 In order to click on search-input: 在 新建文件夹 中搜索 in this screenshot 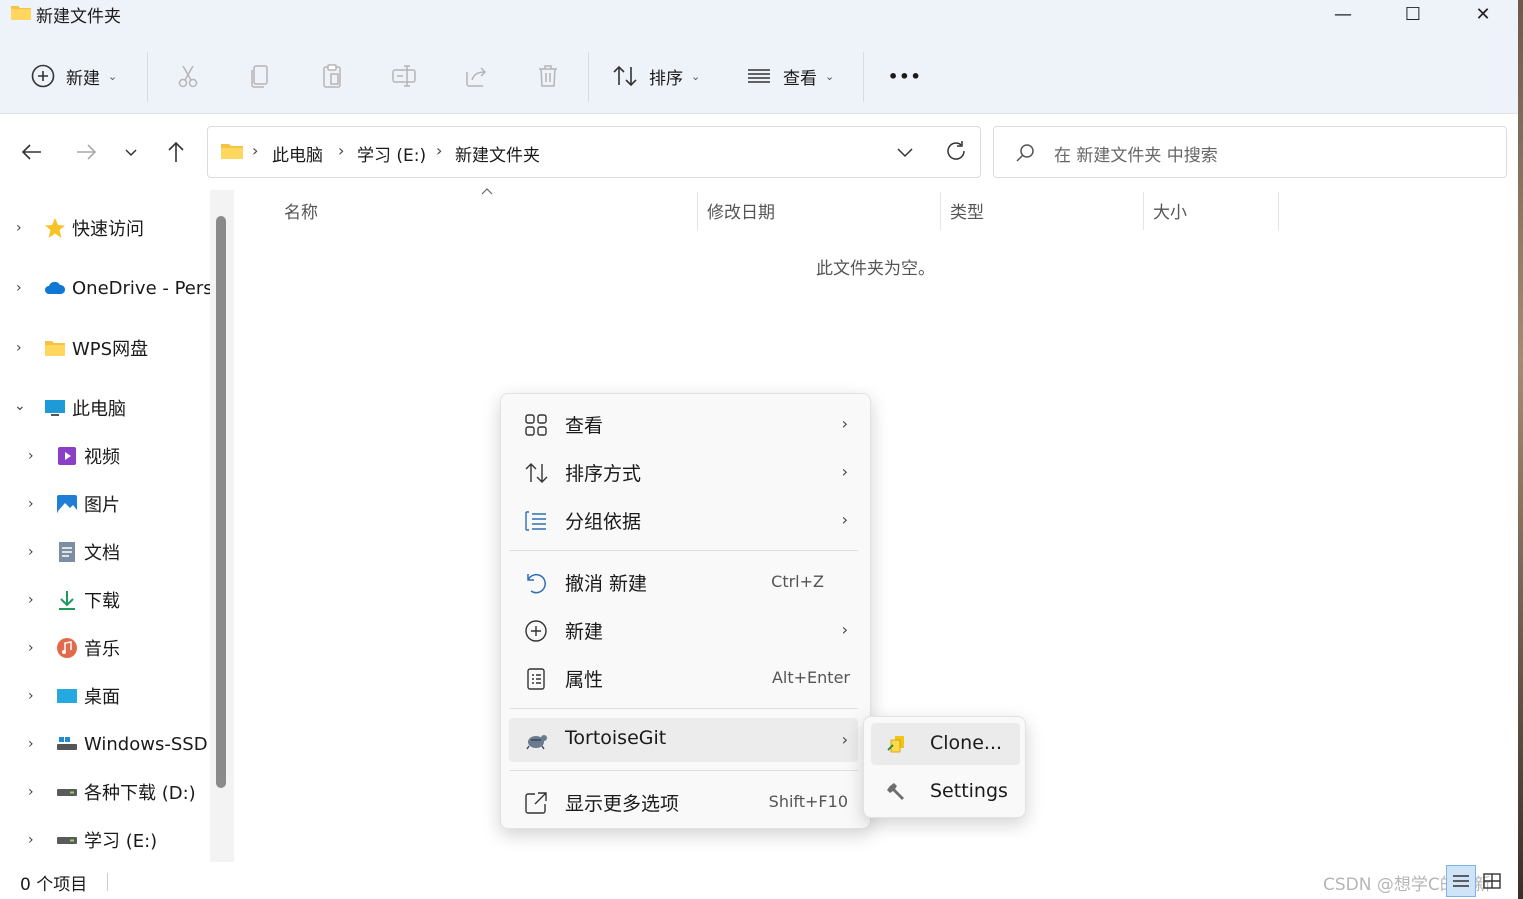, I will do `click(1250, 152)`.